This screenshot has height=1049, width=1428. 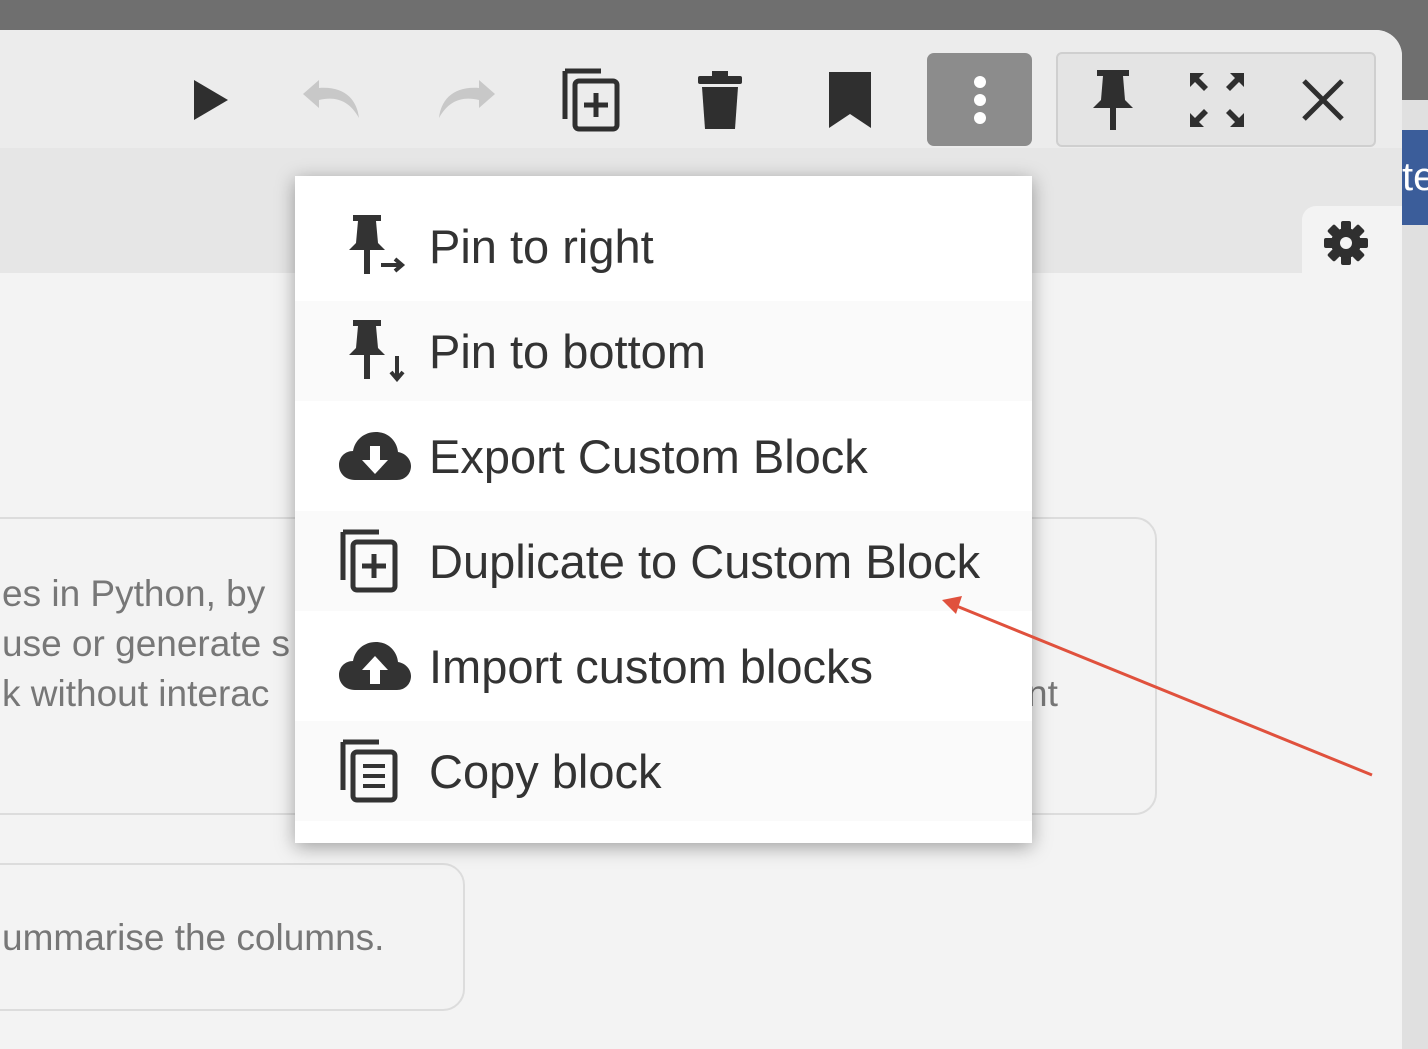 I want to click on annotation-arrow, so click(x=1157, y=686).